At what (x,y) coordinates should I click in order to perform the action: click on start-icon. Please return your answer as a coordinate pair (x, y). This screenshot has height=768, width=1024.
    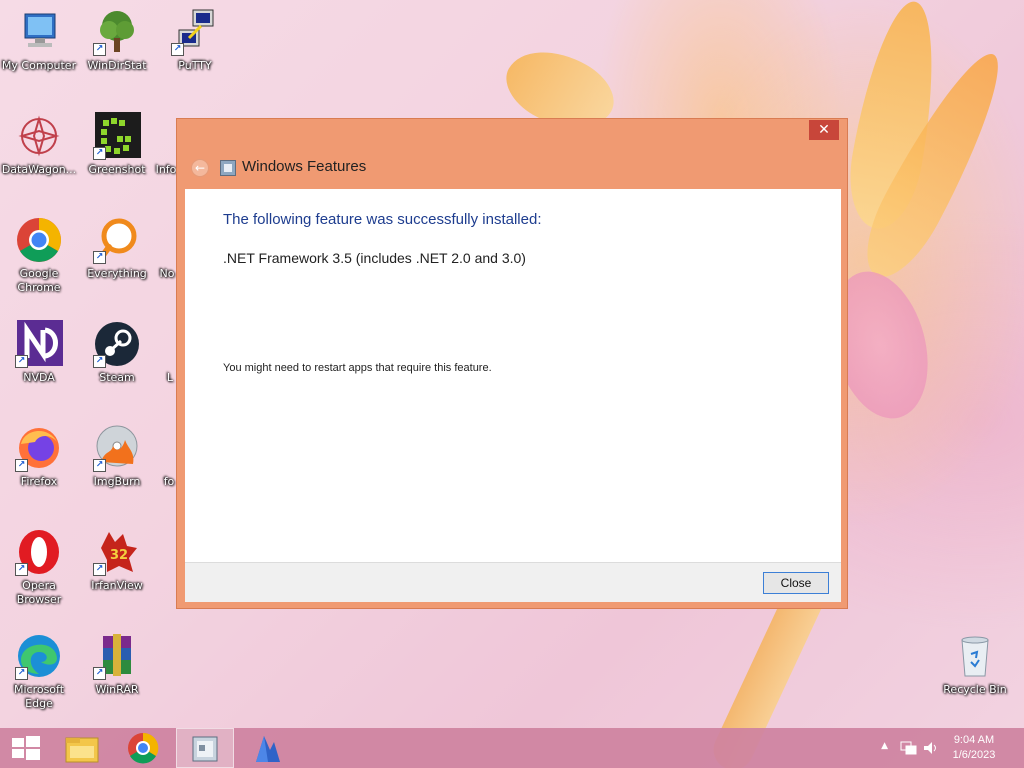
    Looking at the image, I should click on (26, 748).